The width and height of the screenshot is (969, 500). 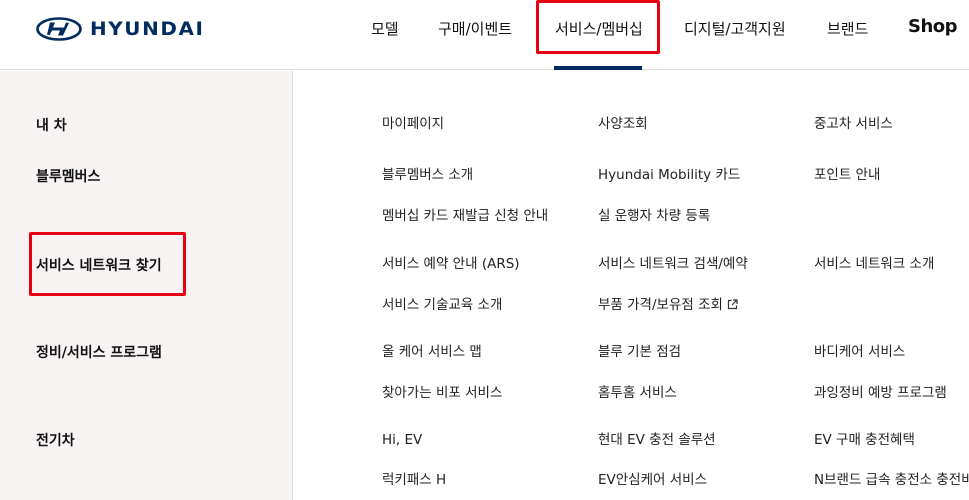 What do you see at coordinates (442, 393) in the screenshot?
I see `link-visiting-service: 찾아가는 비포 서비스` at bounding box center [442, 393].